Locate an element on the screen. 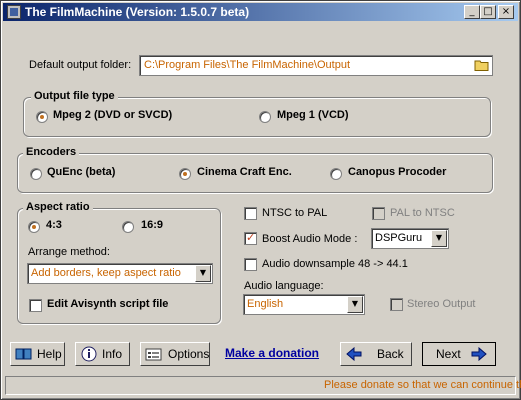  boost-audio-select: DSPGuru ▼ is located at coordinates (410, 238).